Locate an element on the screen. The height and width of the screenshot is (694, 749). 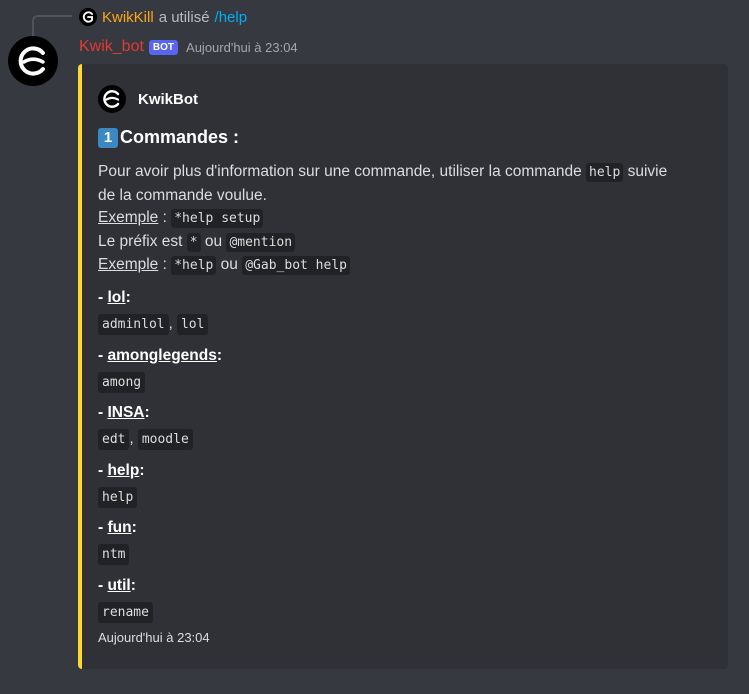
keycap-one-icon: 1 is located at coordinates (108, 137).